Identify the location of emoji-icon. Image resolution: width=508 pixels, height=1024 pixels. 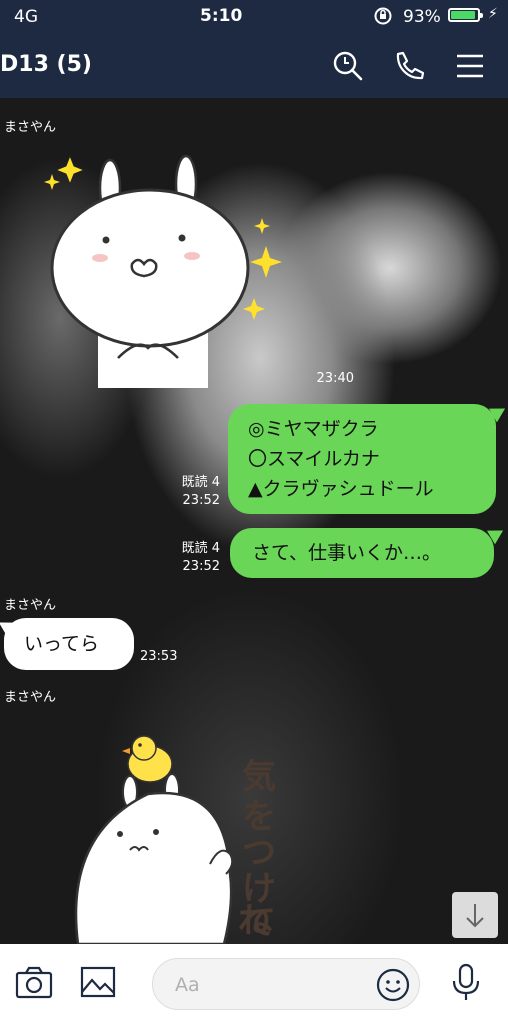
(393, 985).